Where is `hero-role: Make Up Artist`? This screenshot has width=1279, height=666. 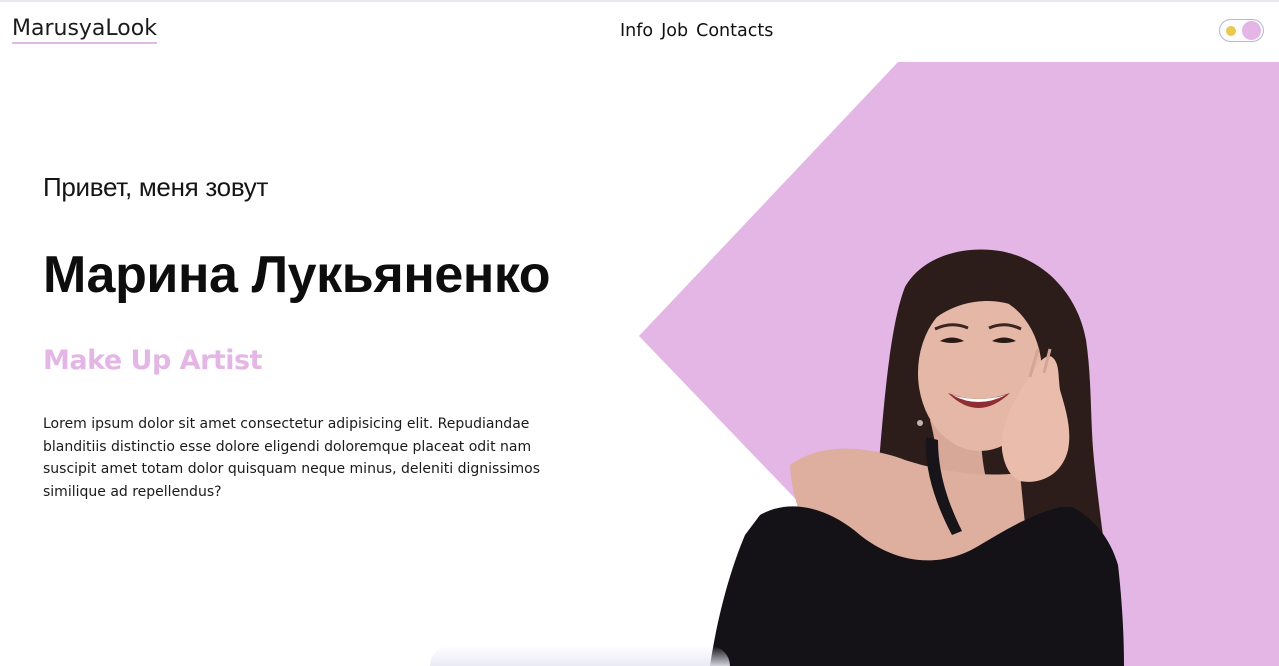 hero-role: Make Up Artist is located at coordinates (153, 360).